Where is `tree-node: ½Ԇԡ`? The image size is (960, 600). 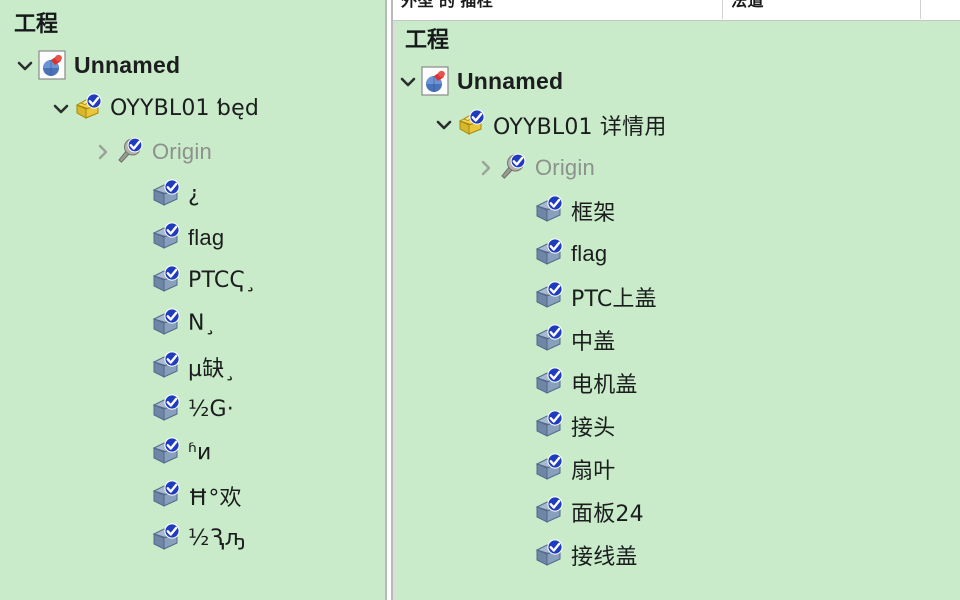 tree-node: ½Ԇԡ is located at coordinates (192, 538).